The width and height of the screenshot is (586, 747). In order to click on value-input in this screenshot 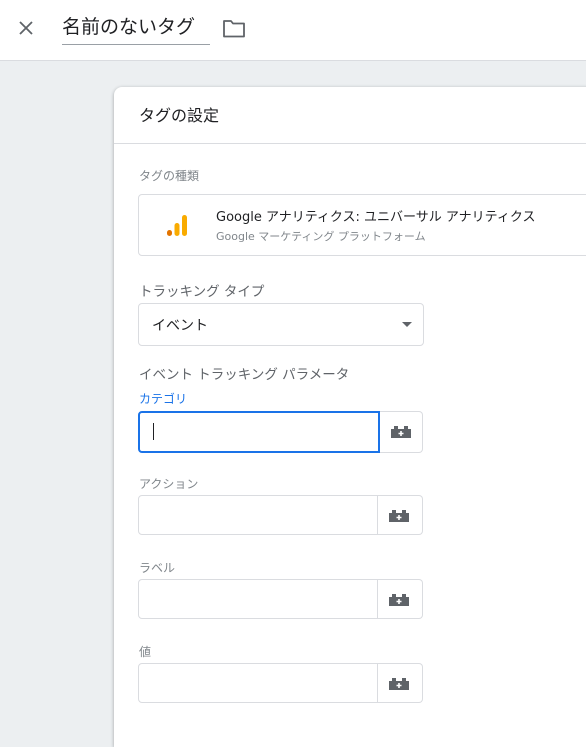, I will do `click(258, 683)`.